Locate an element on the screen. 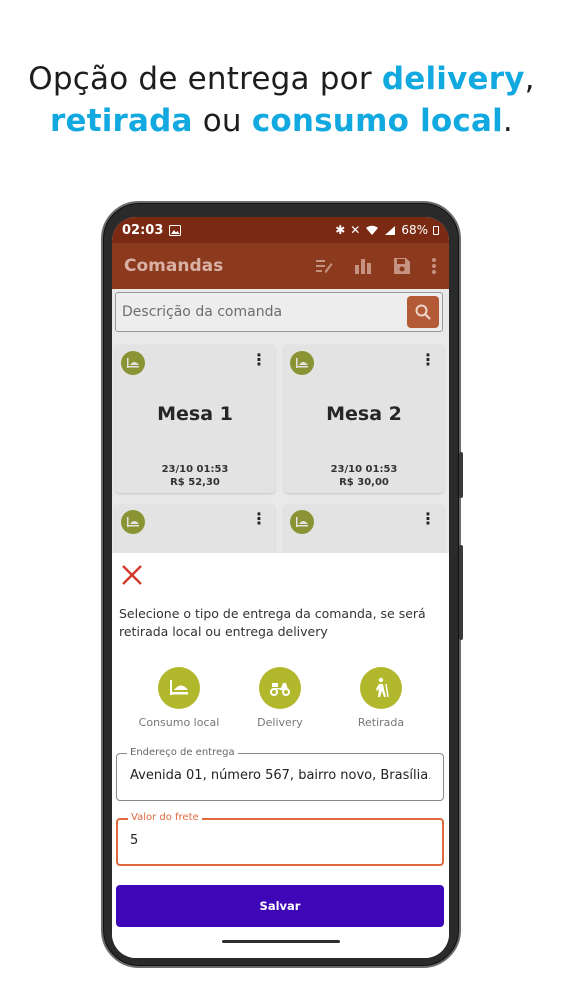 Image resolution: width=563 pixels, height=1000 pixels. order-card-1: ⋮ Mesa 1 23/10 01:53 R$ 52,30 is located at coordinates (195, 419).